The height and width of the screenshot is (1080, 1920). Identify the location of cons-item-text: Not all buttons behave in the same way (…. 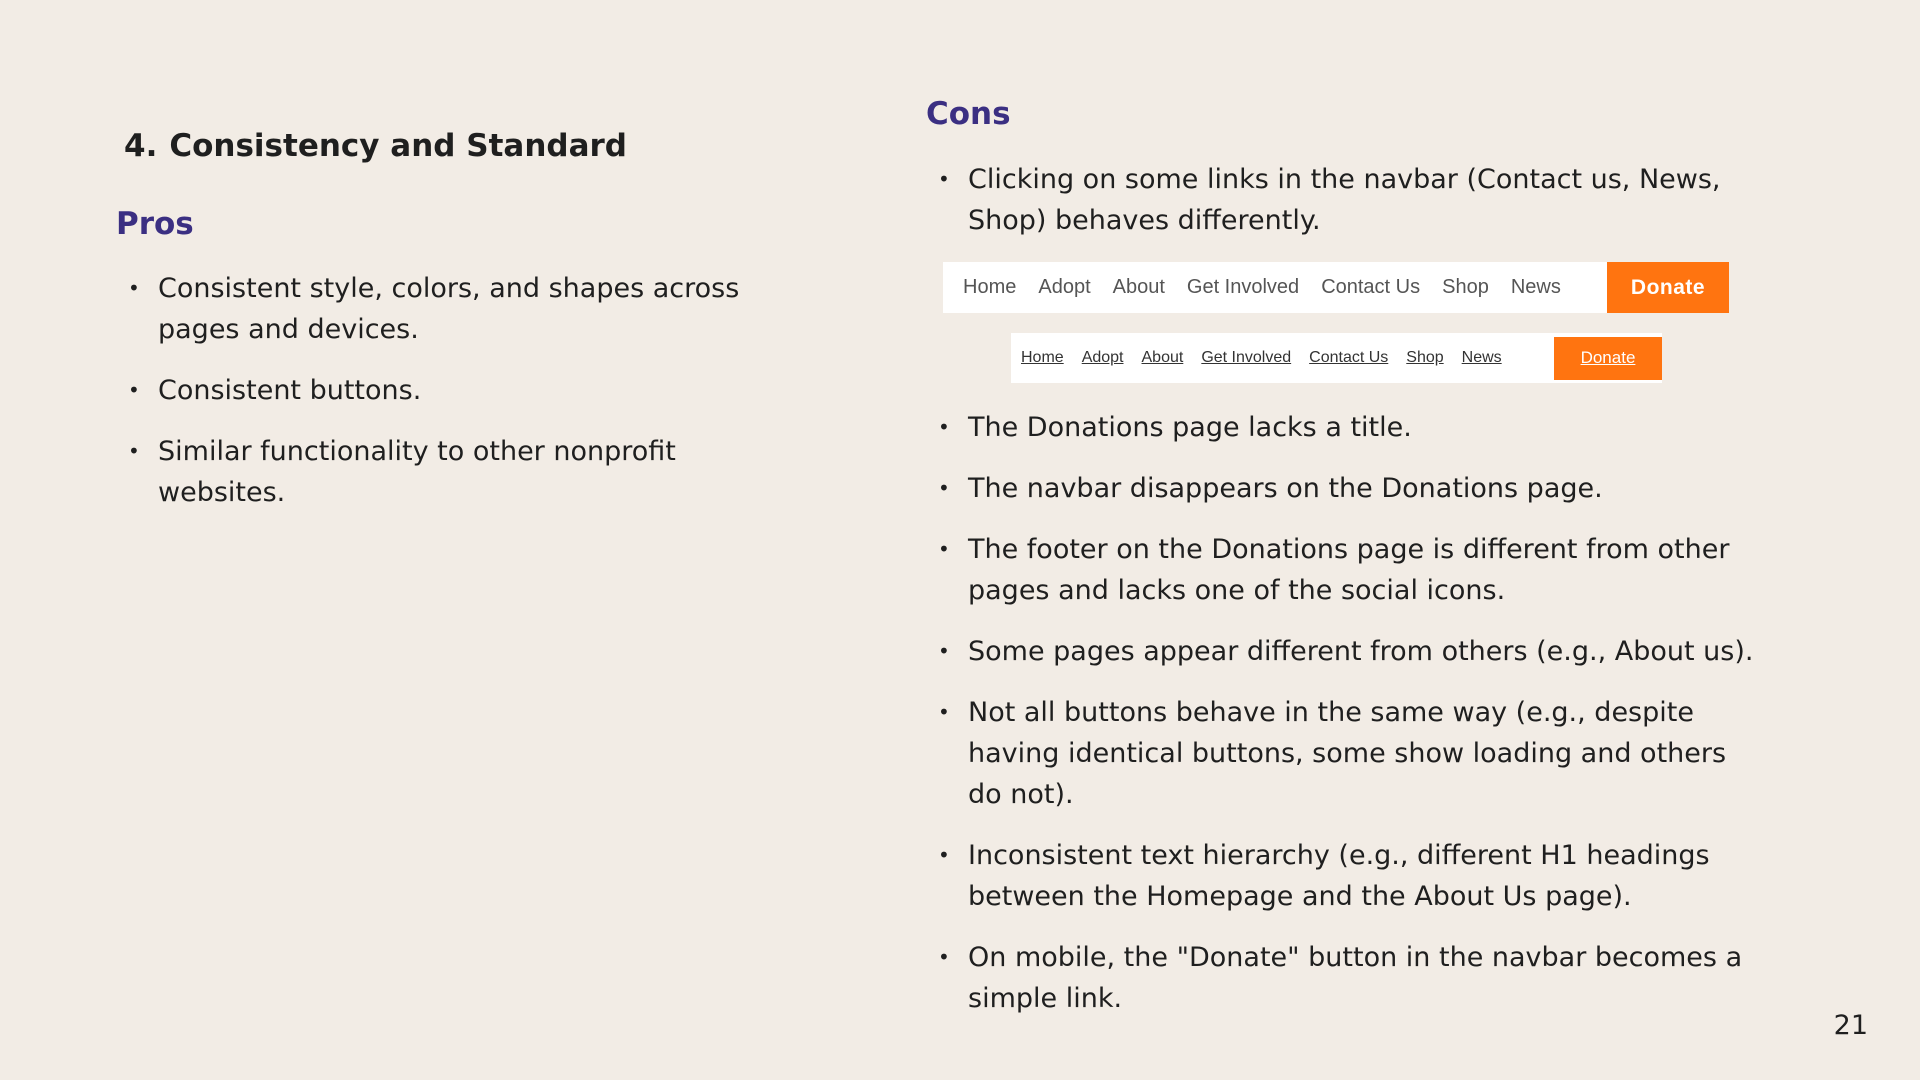
(1347, 753).